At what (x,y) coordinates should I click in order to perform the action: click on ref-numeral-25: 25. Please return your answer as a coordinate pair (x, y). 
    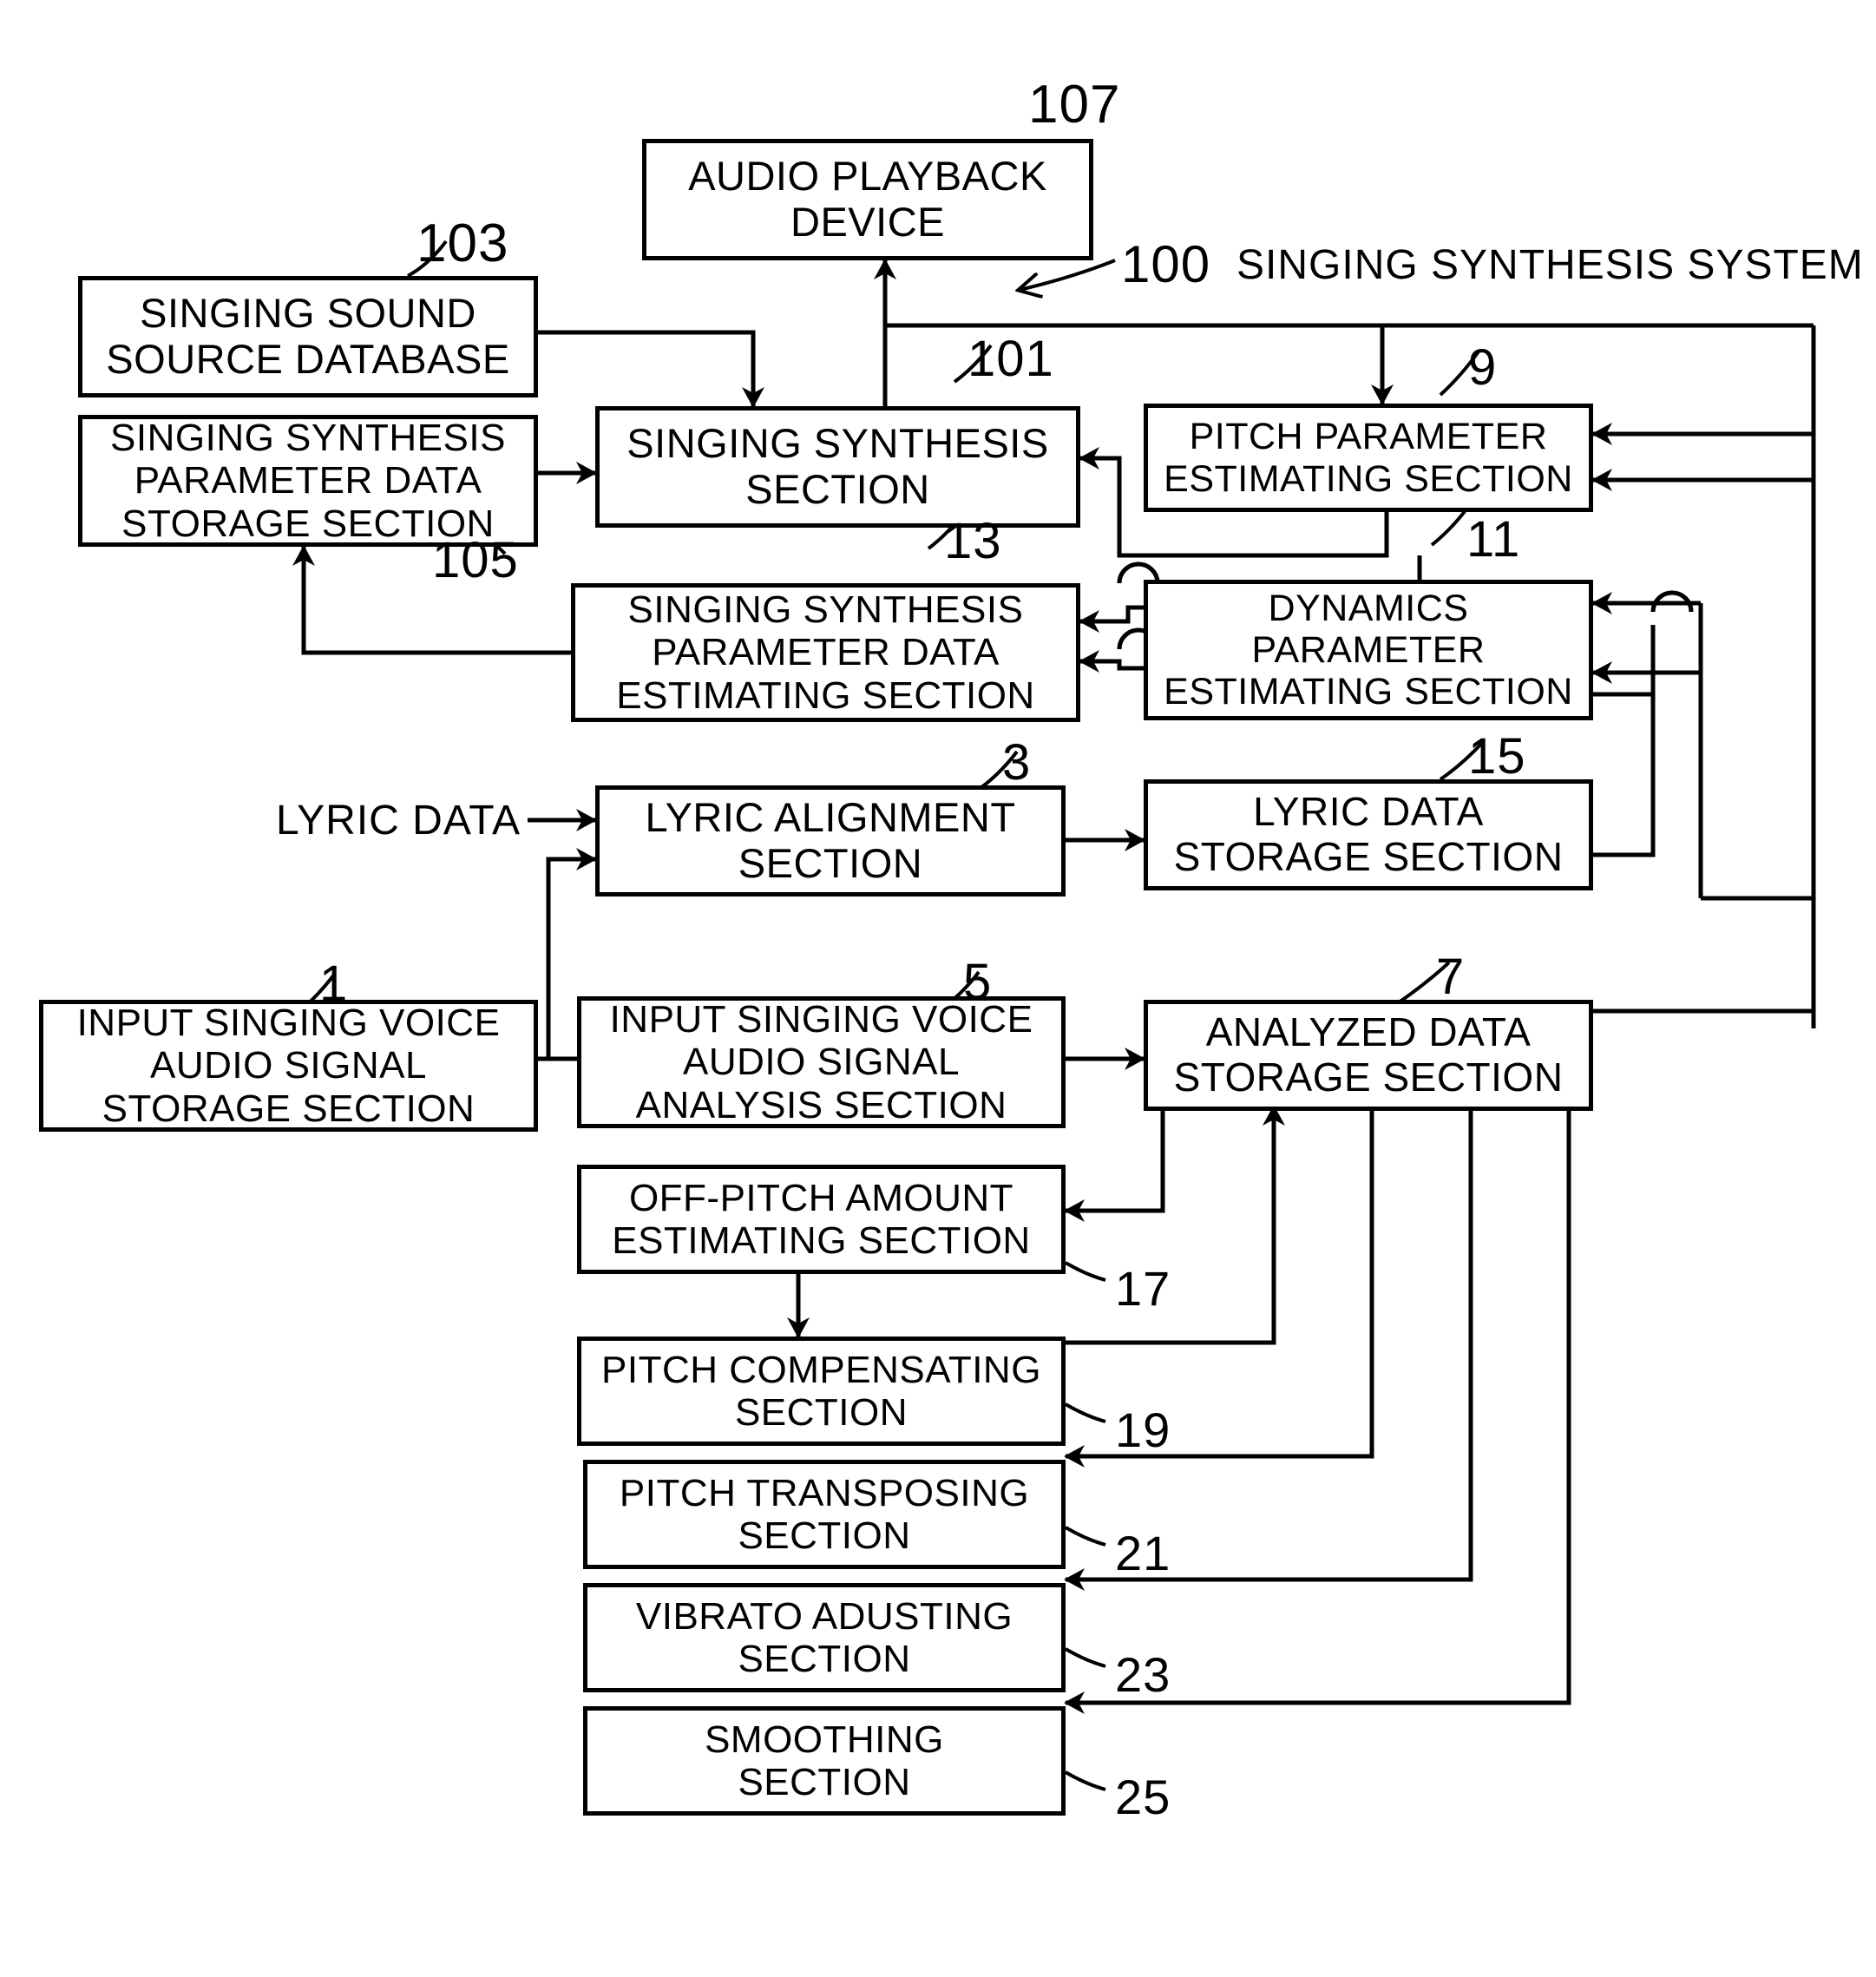
    Looking at the image, I should click on (1143, 1797).